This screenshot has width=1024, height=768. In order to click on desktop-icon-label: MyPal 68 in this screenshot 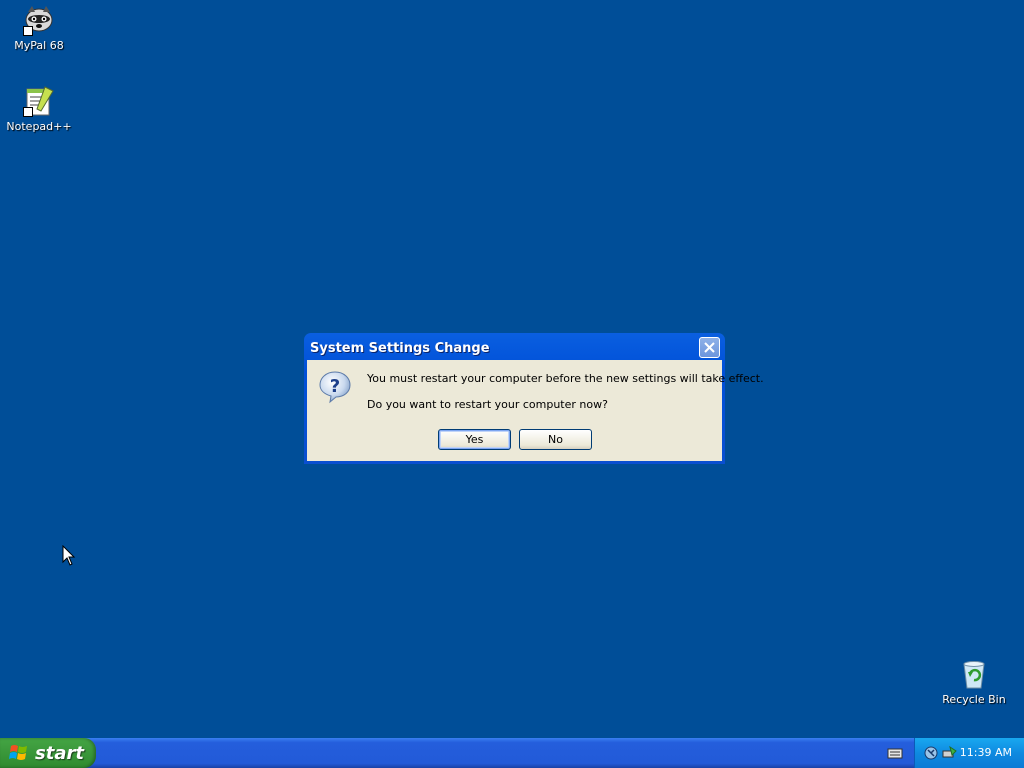, I will do `click(39, 45)`.